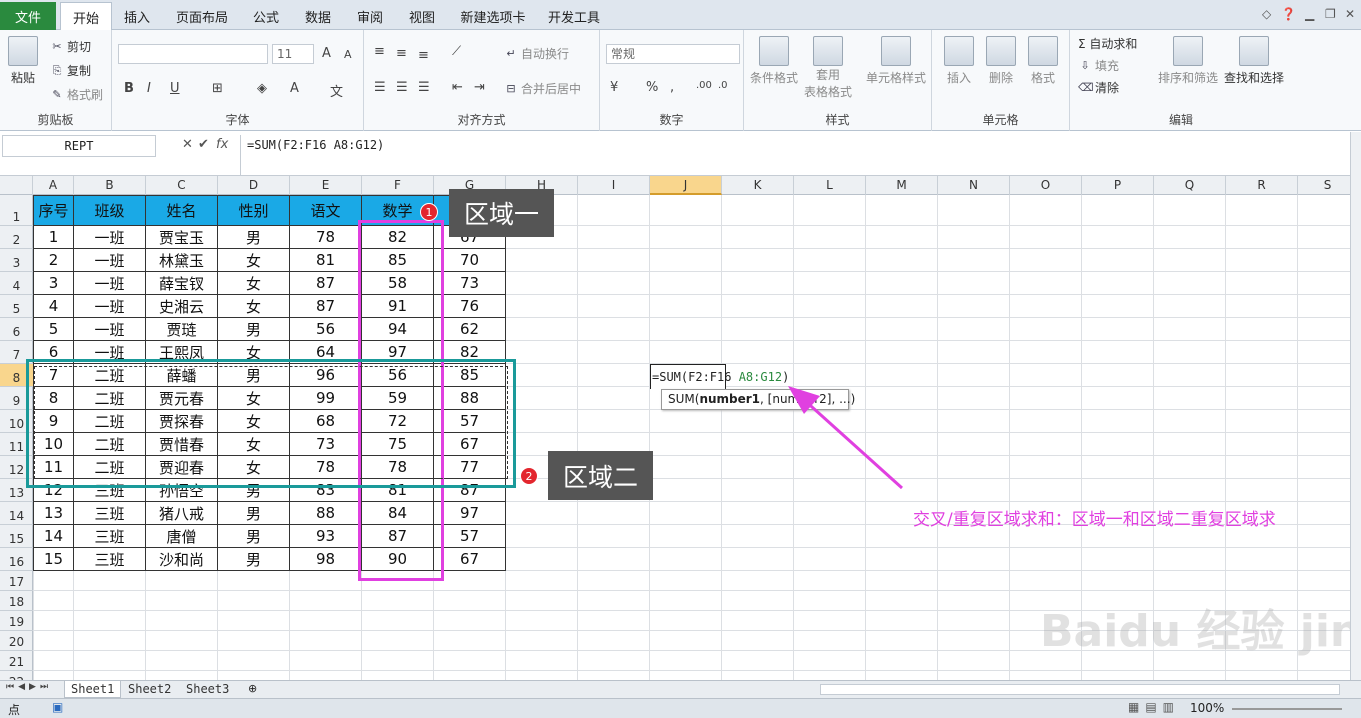 Image resolution: width=1361 pixels, height=718 pixels. Describe the element at coordinates (70, 46) in the screenshot. I see `cut-button: ✂ 剪切` at that location.